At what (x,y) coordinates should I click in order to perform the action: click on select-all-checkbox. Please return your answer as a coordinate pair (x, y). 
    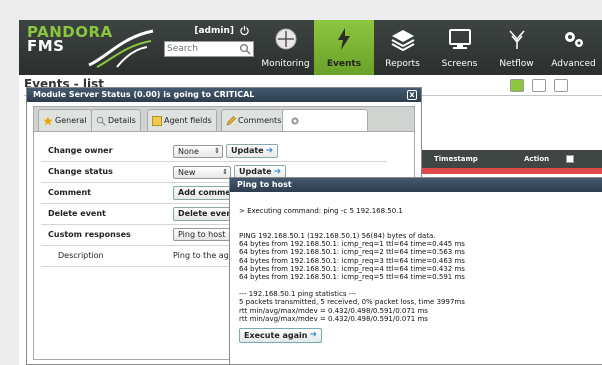
    Looking at the image, I should click on (570, 159).